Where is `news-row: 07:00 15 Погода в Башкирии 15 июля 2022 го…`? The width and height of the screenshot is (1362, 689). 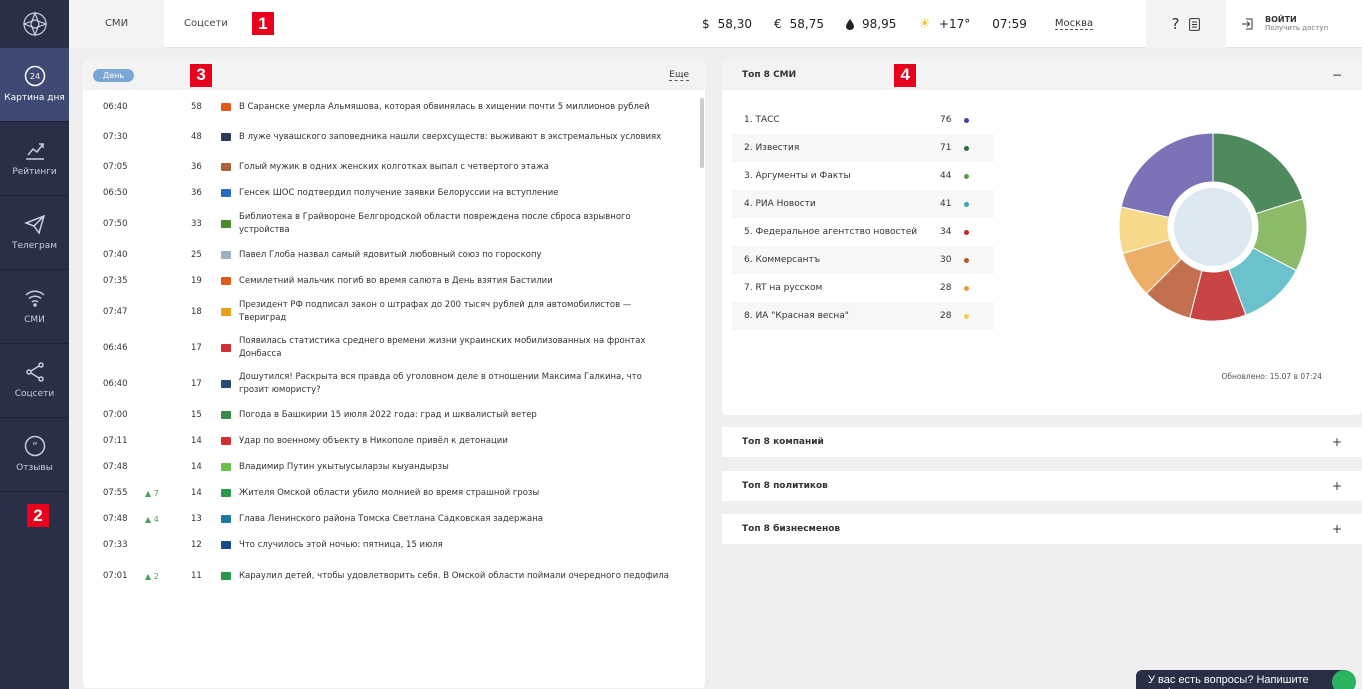 news-row: 07:00 15 Погода в Башкирии 15 июля 2022 го… is located at coordinates (394, 415).